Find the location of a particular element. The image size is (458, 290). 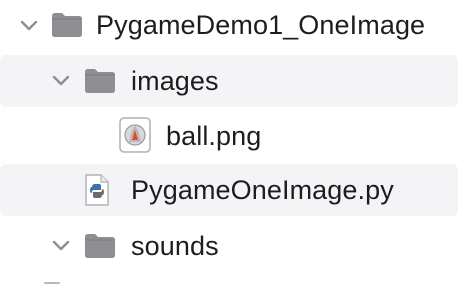

ball-png-label: ball.png is located at coordinates (214, 136).